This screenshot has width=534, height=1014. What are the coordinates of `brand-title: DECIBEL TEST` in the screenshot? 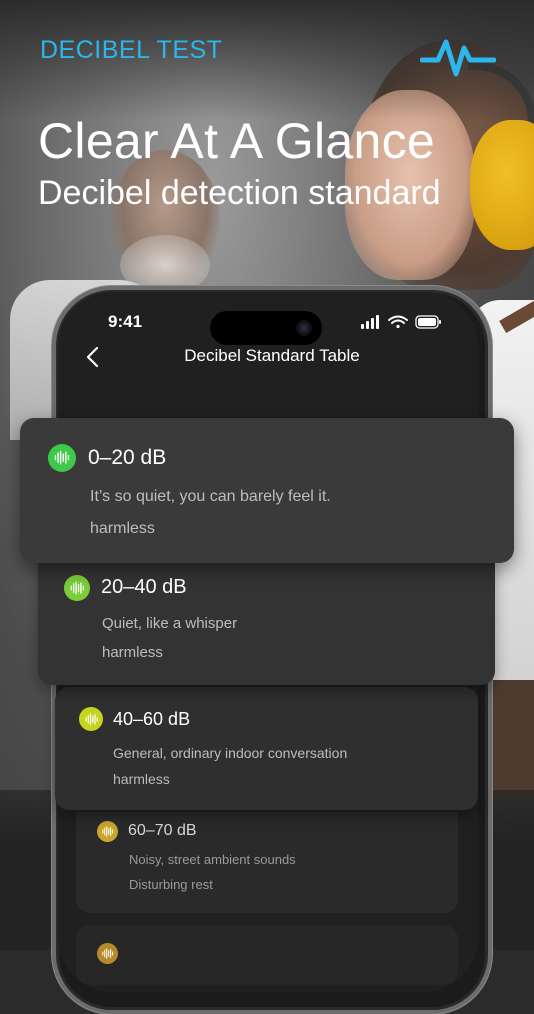 It's located at (131, 50).